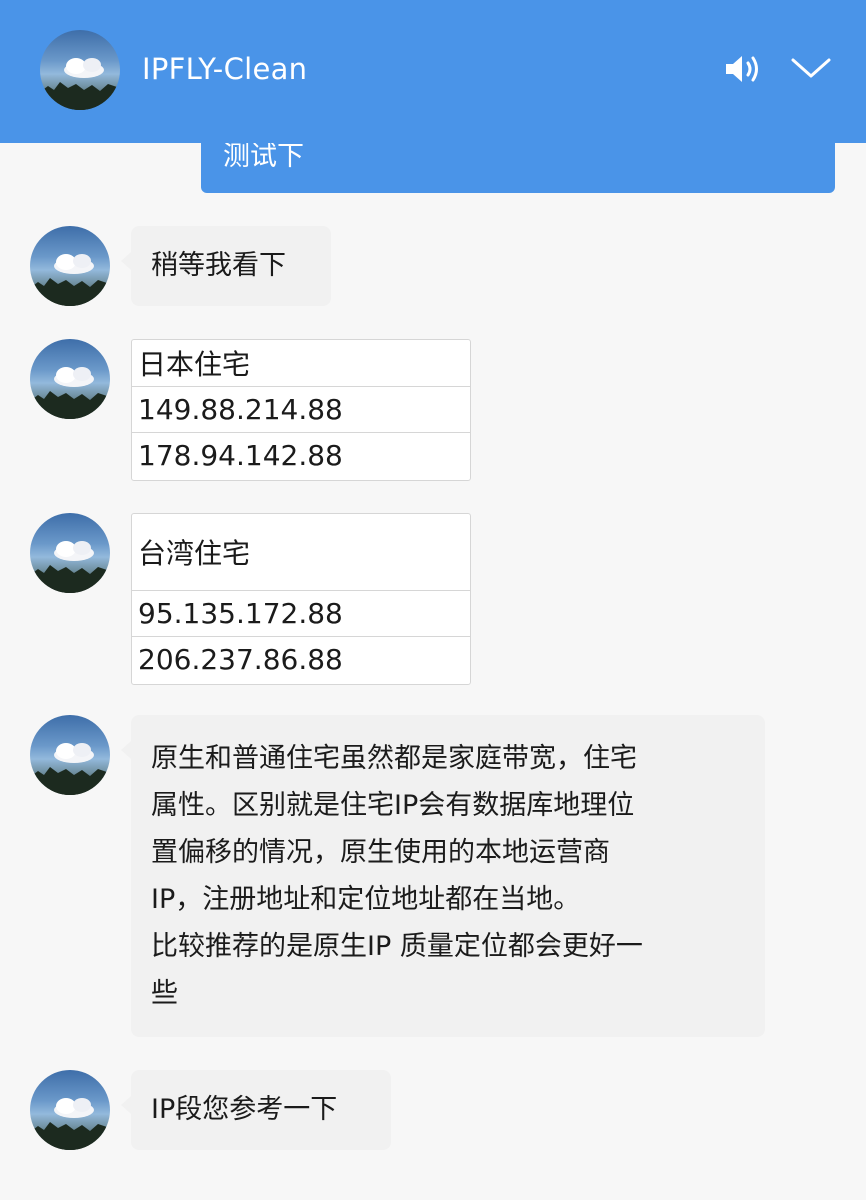  What do you see at coordinates (397, 946) in the screenshot?
I see `message-line: 比较推荐的是原生IP 质量定位都会更好一` at bounding box center [397, 946].